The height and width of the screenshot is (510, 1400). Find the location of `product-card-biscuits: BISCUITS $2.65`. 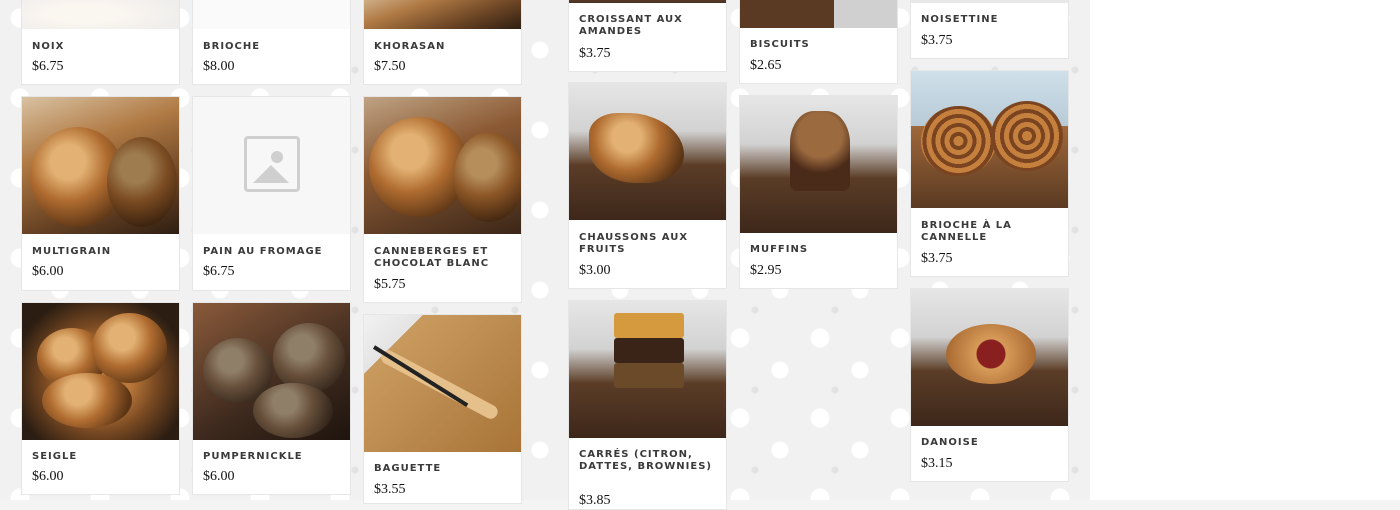

product-card-biscuits: BISCUITS $2.65 is located at coordinates (818, 42).